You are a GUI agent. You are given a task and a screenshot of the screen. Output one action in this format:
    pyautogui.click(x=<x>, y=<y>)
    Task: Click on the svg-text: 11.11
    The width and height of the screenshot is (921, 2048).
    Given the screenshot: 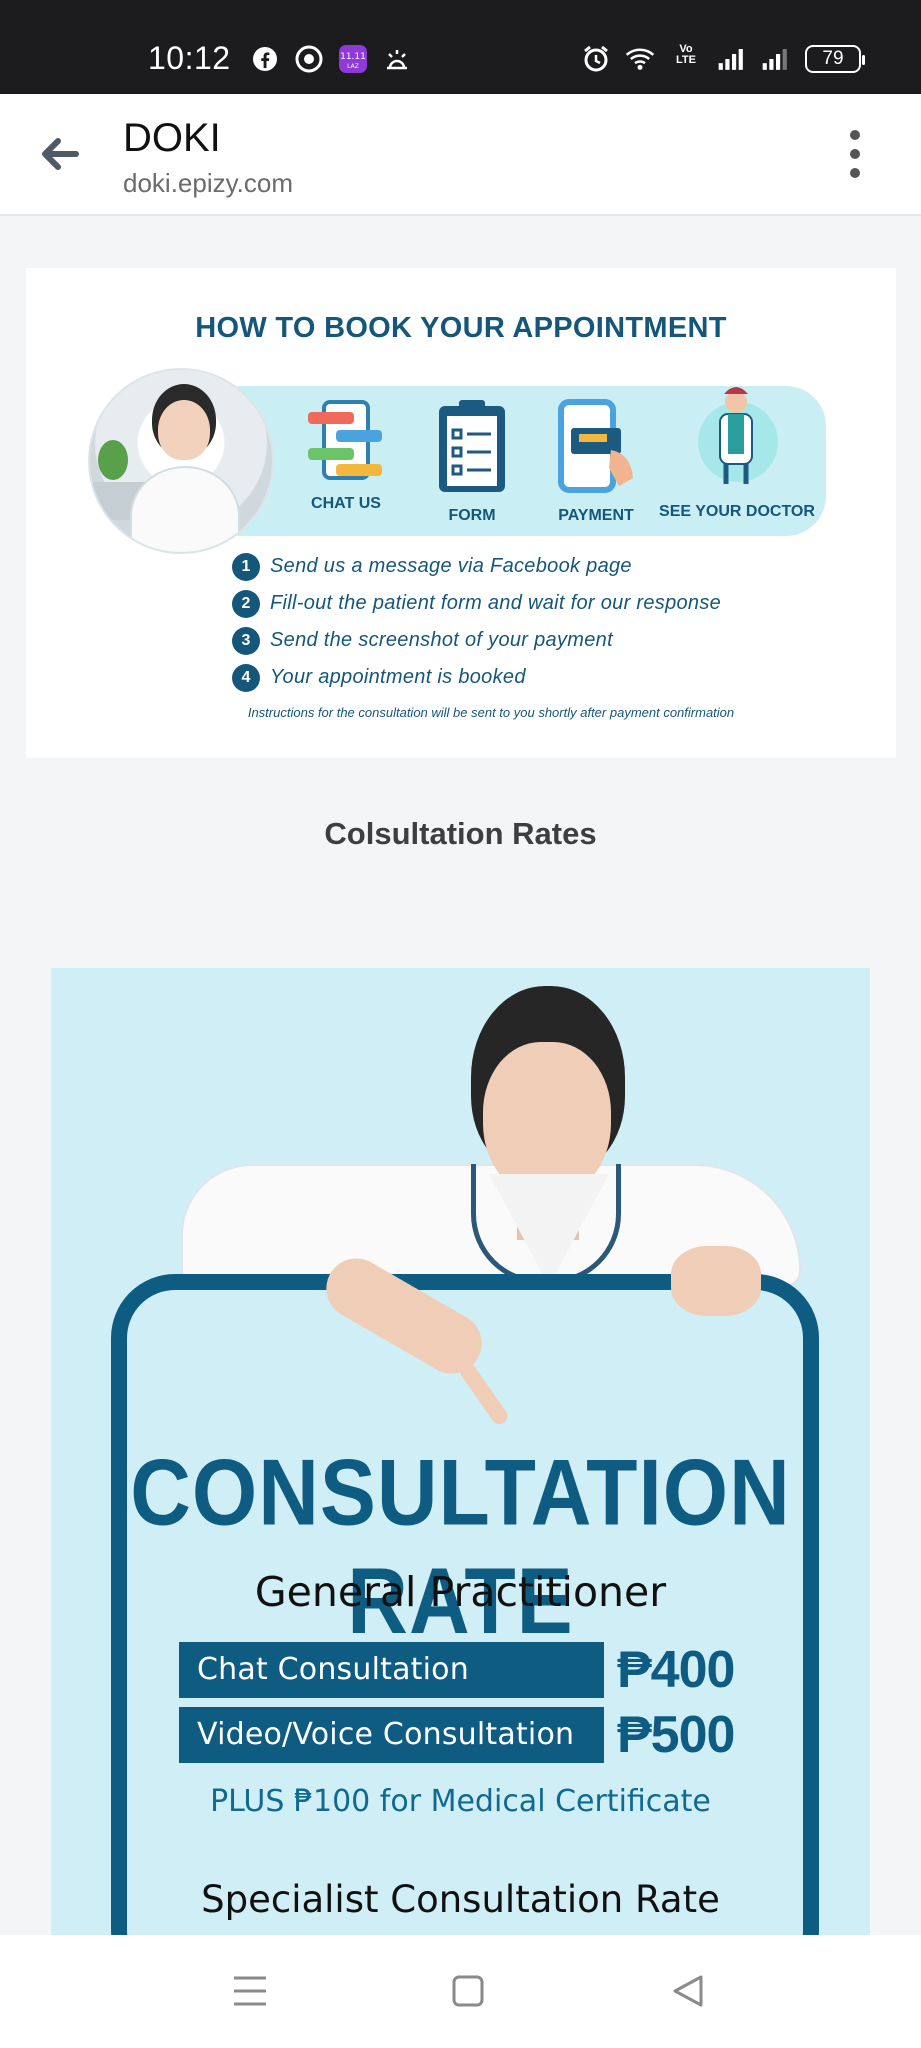 What is the action you would take?
    pyautogui.click(x=353, y=57)
    